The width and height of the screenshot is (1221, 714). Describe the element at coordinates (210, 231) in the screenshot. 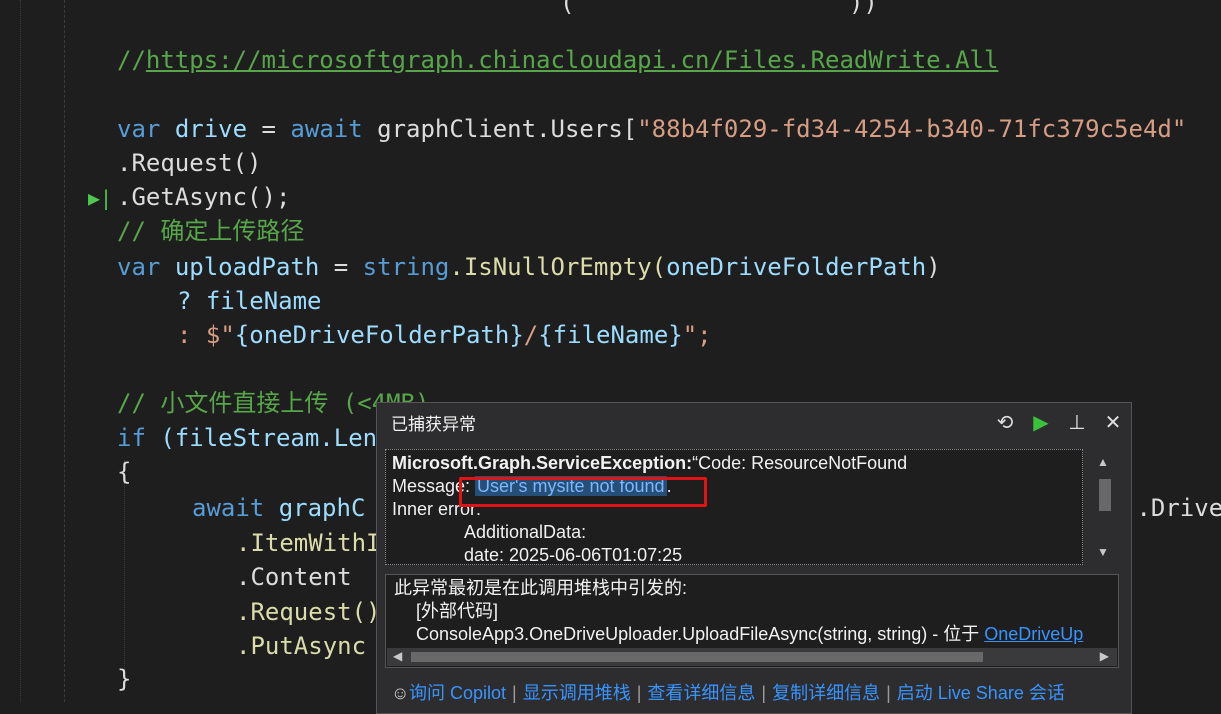

I see `code-line-comment-upload-path: // 确定上传路径` at that location.